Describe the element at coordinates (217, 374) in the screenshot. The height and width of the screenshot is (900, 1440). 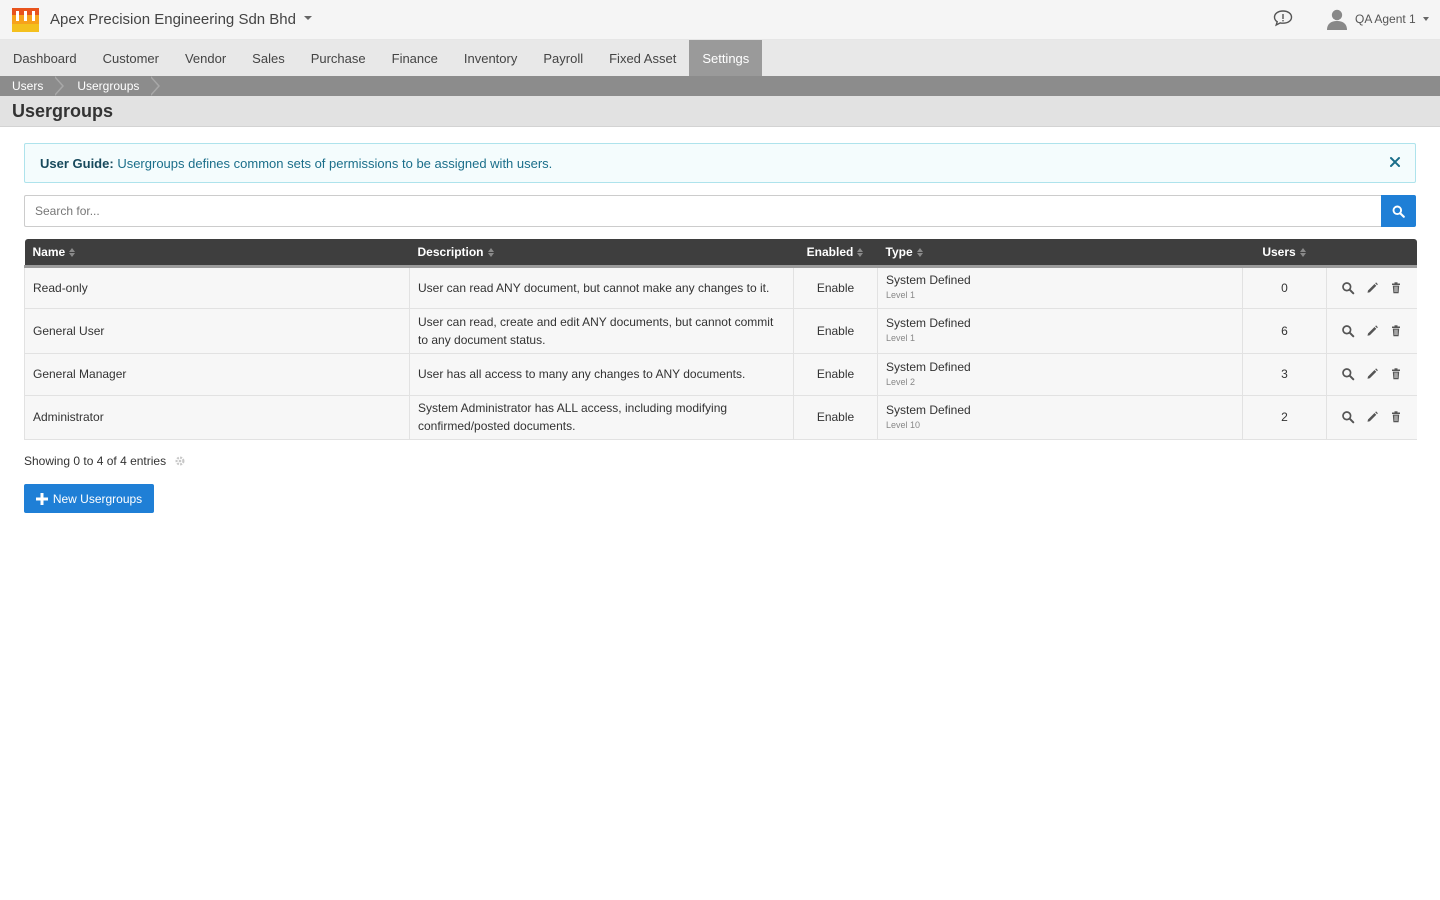
I see `cell-name: General Manager` at that location.